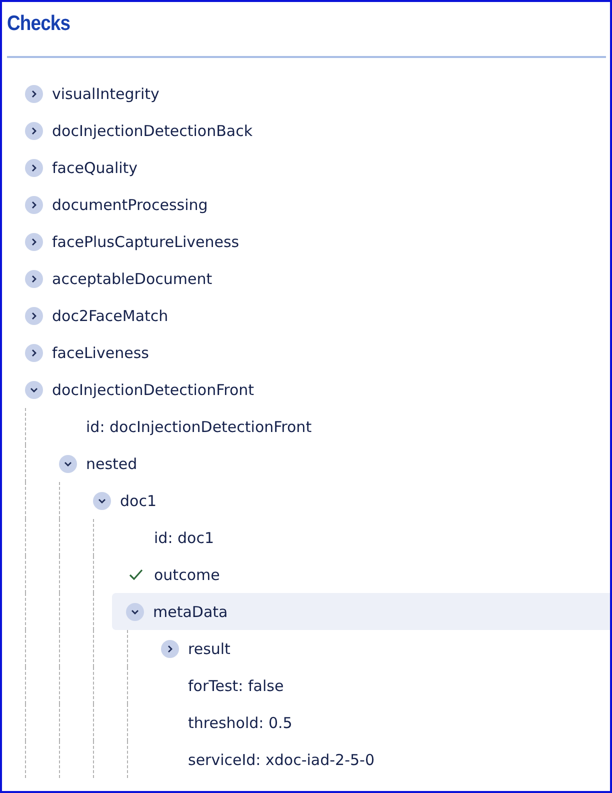 The image size is (612, 793). What do you see at coordinates (95, 167) in the screenshot?
I see `tree-item-label: faceQuality` at bounding box center [95, 167].